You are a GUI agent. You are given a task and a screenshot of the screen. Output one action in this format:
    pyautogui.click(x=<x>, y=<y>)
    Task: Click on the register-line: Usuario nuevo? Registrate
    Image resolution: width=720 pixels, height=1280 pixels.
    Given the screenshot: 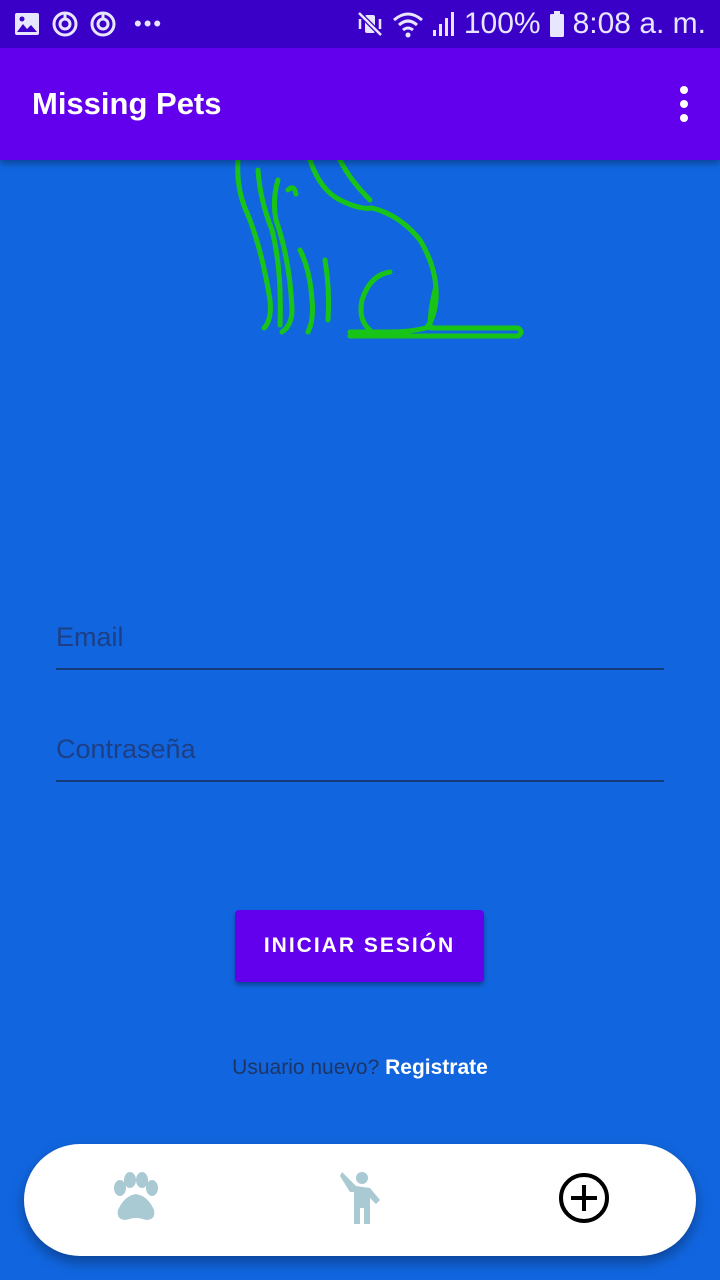 What is the action you would take?
    pyautogui.click(x=360, y=1068)
    